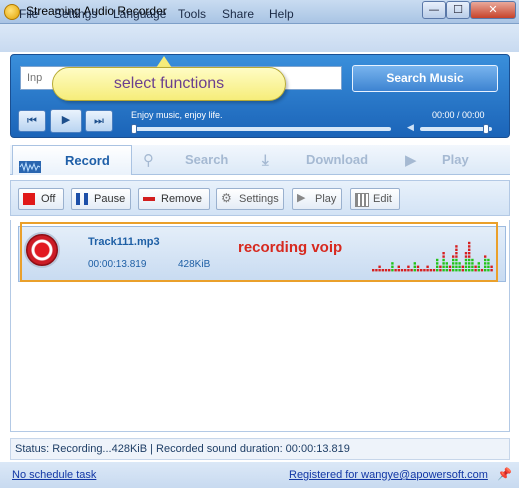 This screenshot has width=519, height=488. I want to click on maximize-button: ☐, so click(458, 10).